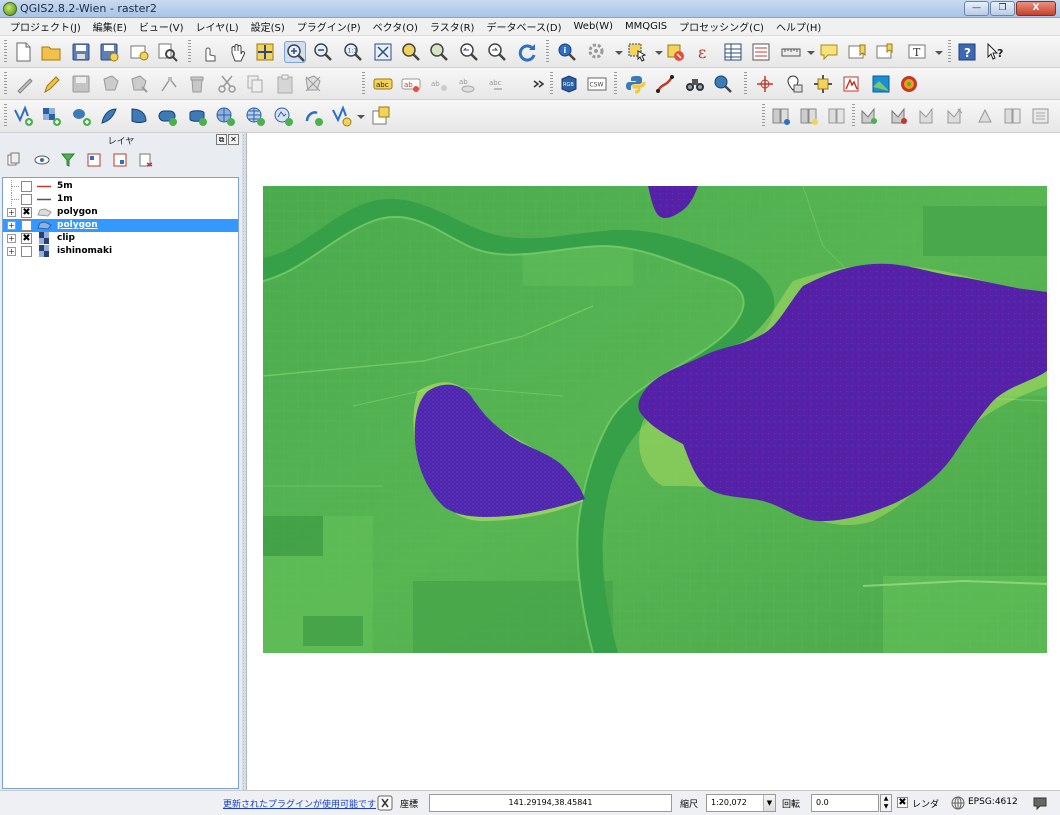 The width and height of the screenshot is (1060, 815). Describe the element at coordinates (217, 26) in the screenshot. I see `menu-layer: レイヤ(L)` at that location.